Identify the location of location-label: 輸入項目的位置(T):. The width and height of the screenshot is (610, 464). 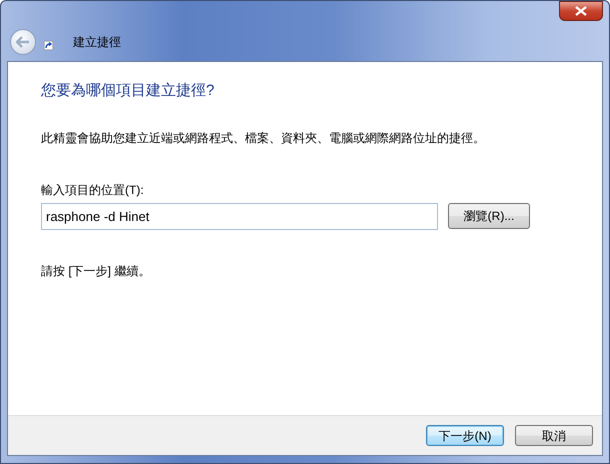
(93, 190).